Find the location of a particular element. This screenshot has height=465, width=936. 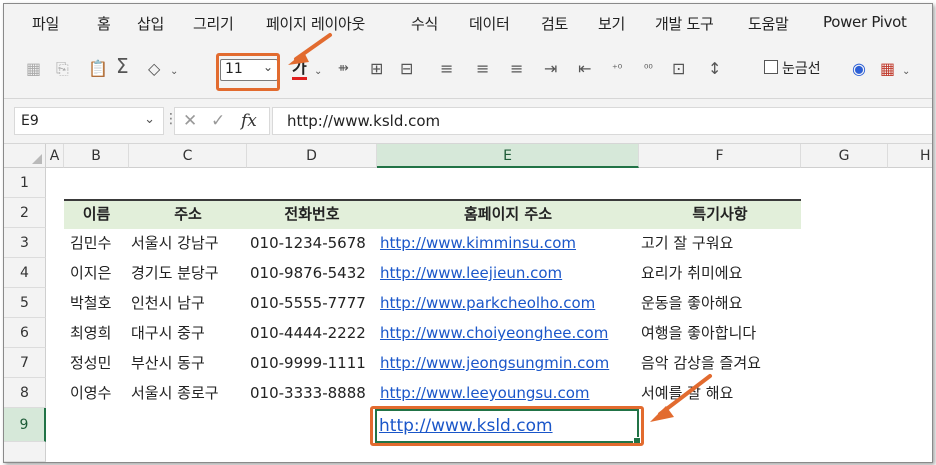

table-cell: 010-5555-7777 is located at coordinates (308, 303).